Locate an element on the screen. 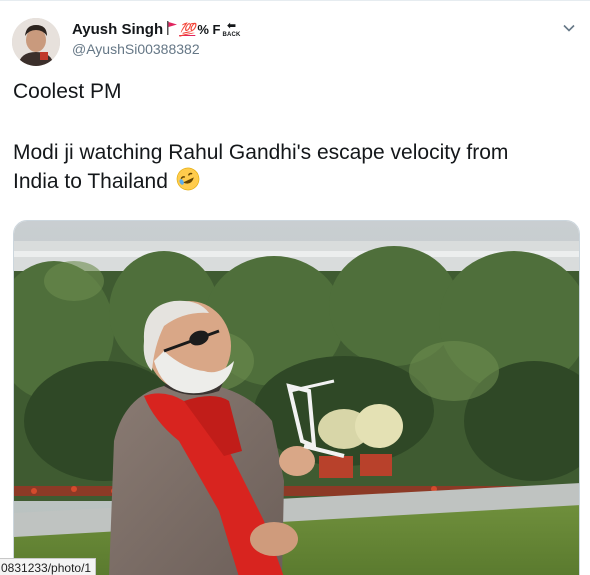 Image resolution: width=590 pixels, height=575 pixels. user-handle: @AyushSi00388382 is located at coordinates (136, 49).